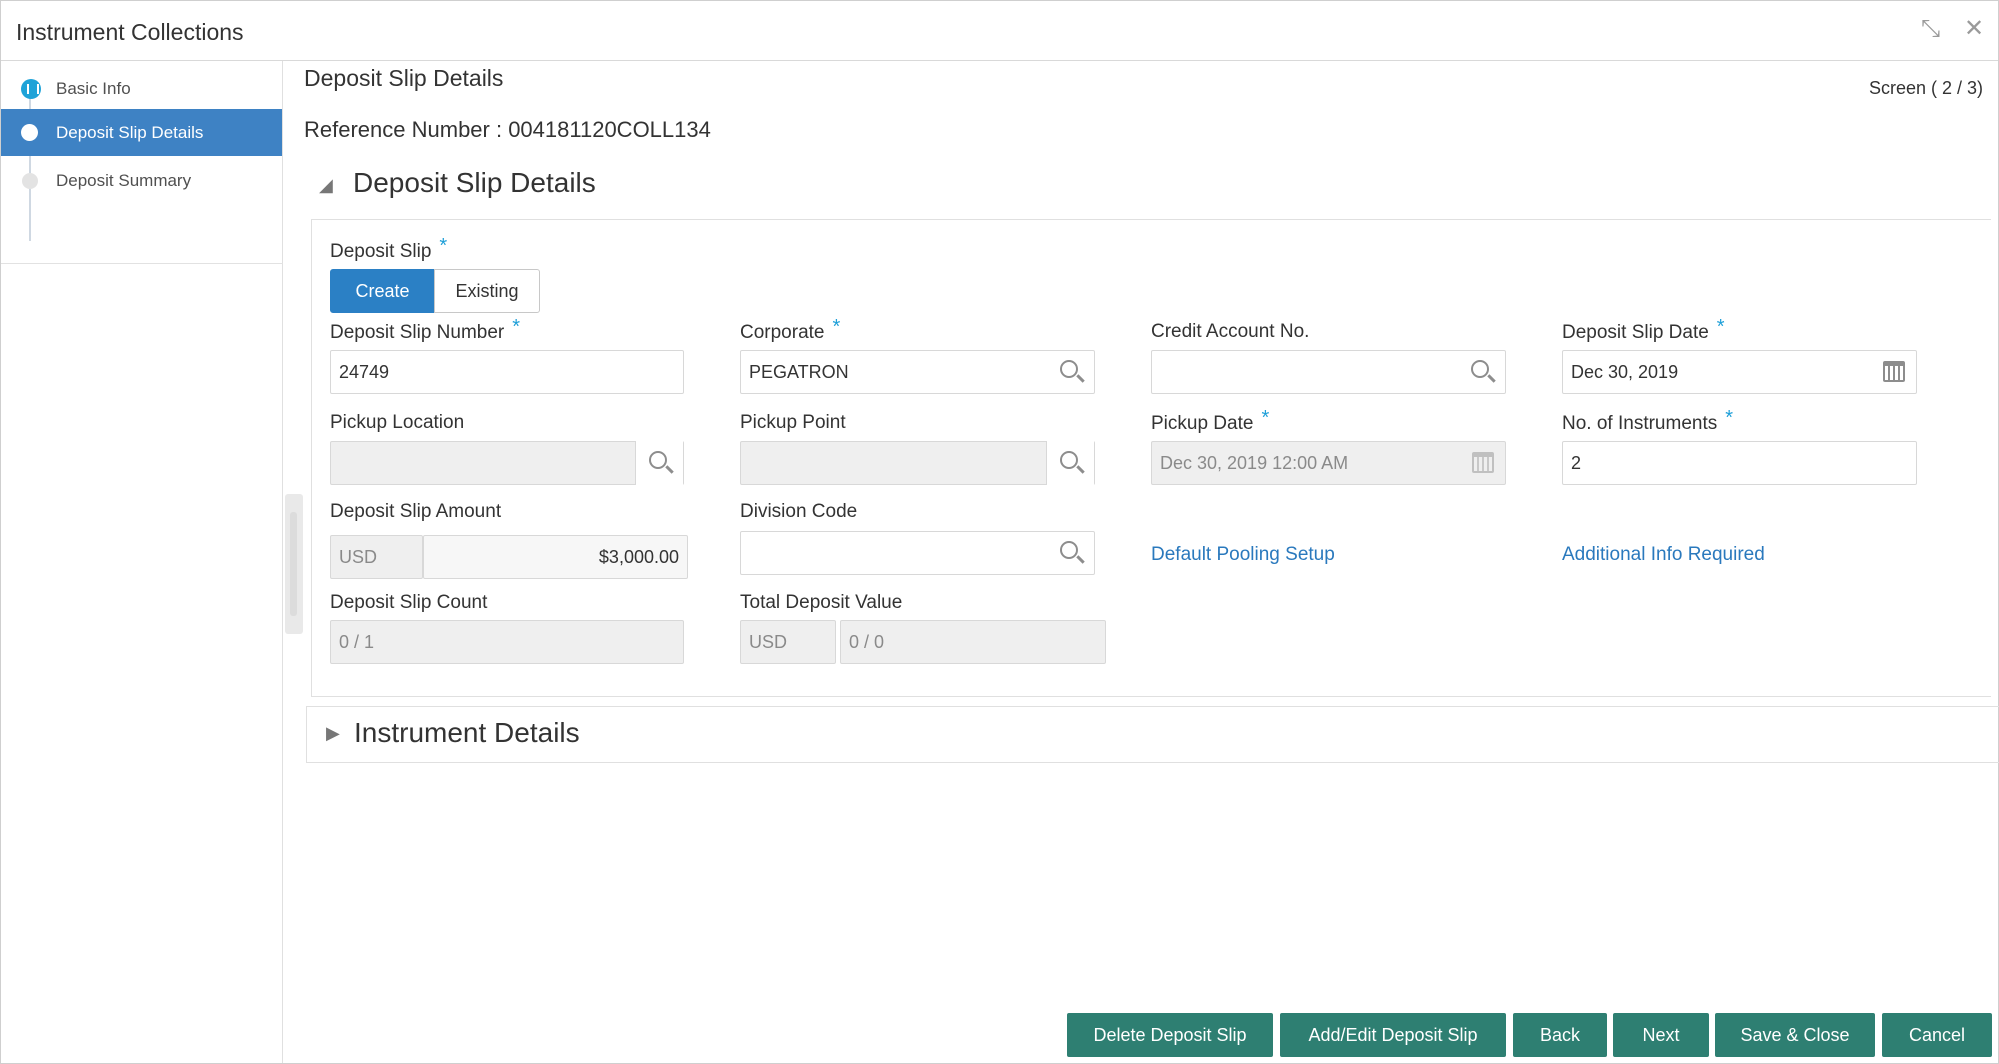 The image size is (1999, 1064). Describe the element at coordinates (790, 329) in the screenshot. I see `corporate-label: Corporate *` at that location.